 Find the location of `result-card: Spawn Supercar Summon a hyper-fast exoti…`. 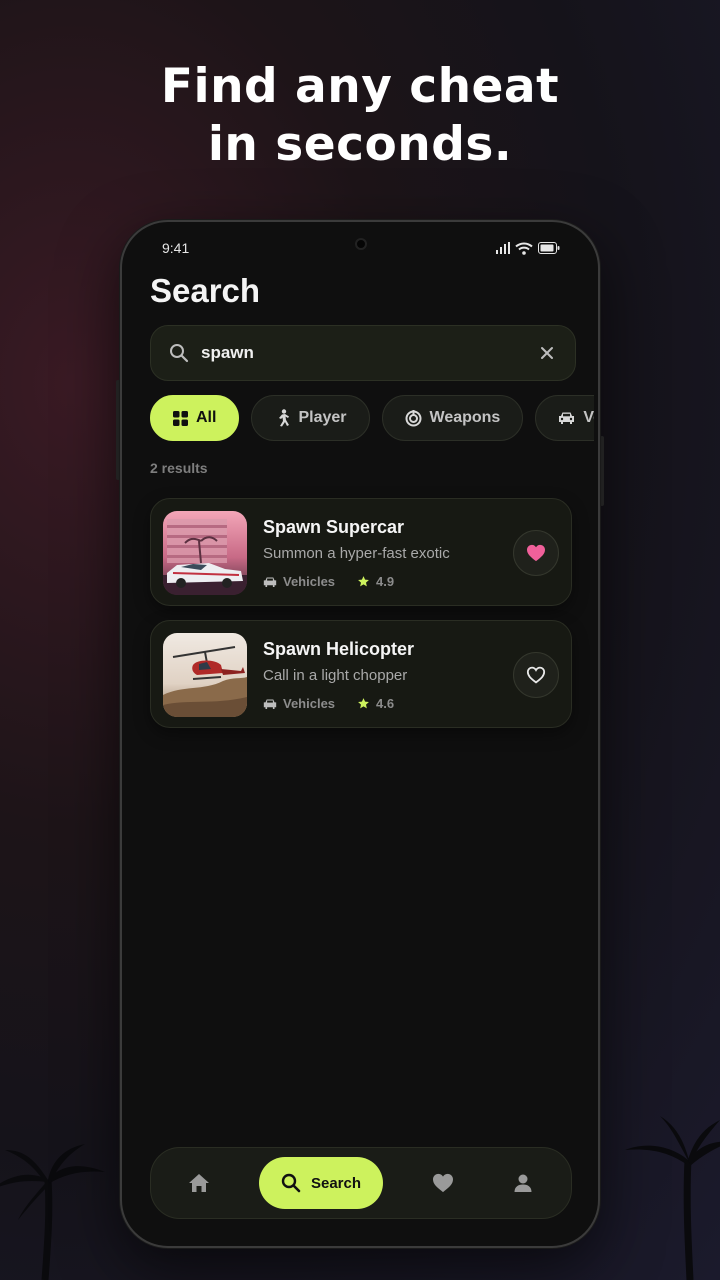

result-card: Spawn Supercar Summon a hyper-fast exoti… is located at coordinates (361, 552).